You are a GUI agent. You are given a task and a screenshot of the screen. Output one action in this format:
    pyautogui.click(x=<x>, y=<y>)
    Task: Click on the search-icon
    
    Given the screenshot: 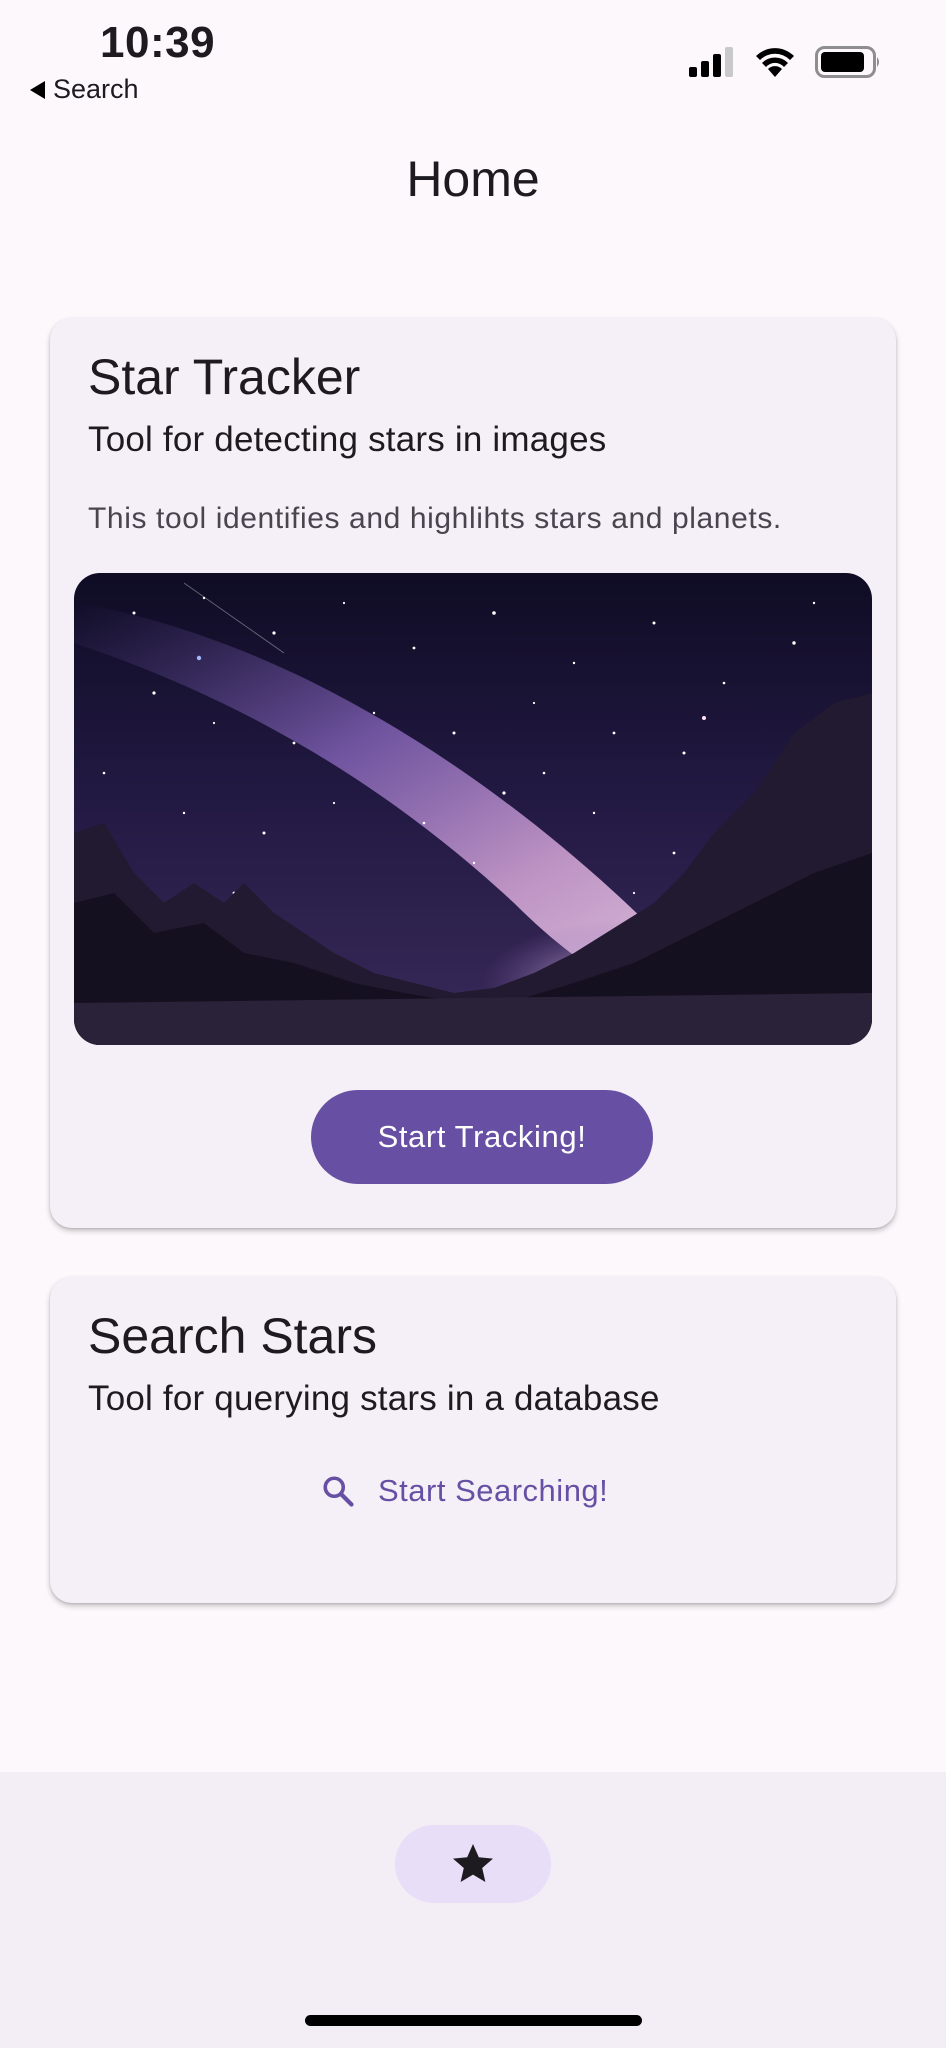 What is the action you would take?
    pyautogui.click(x=338, y=1491)
    